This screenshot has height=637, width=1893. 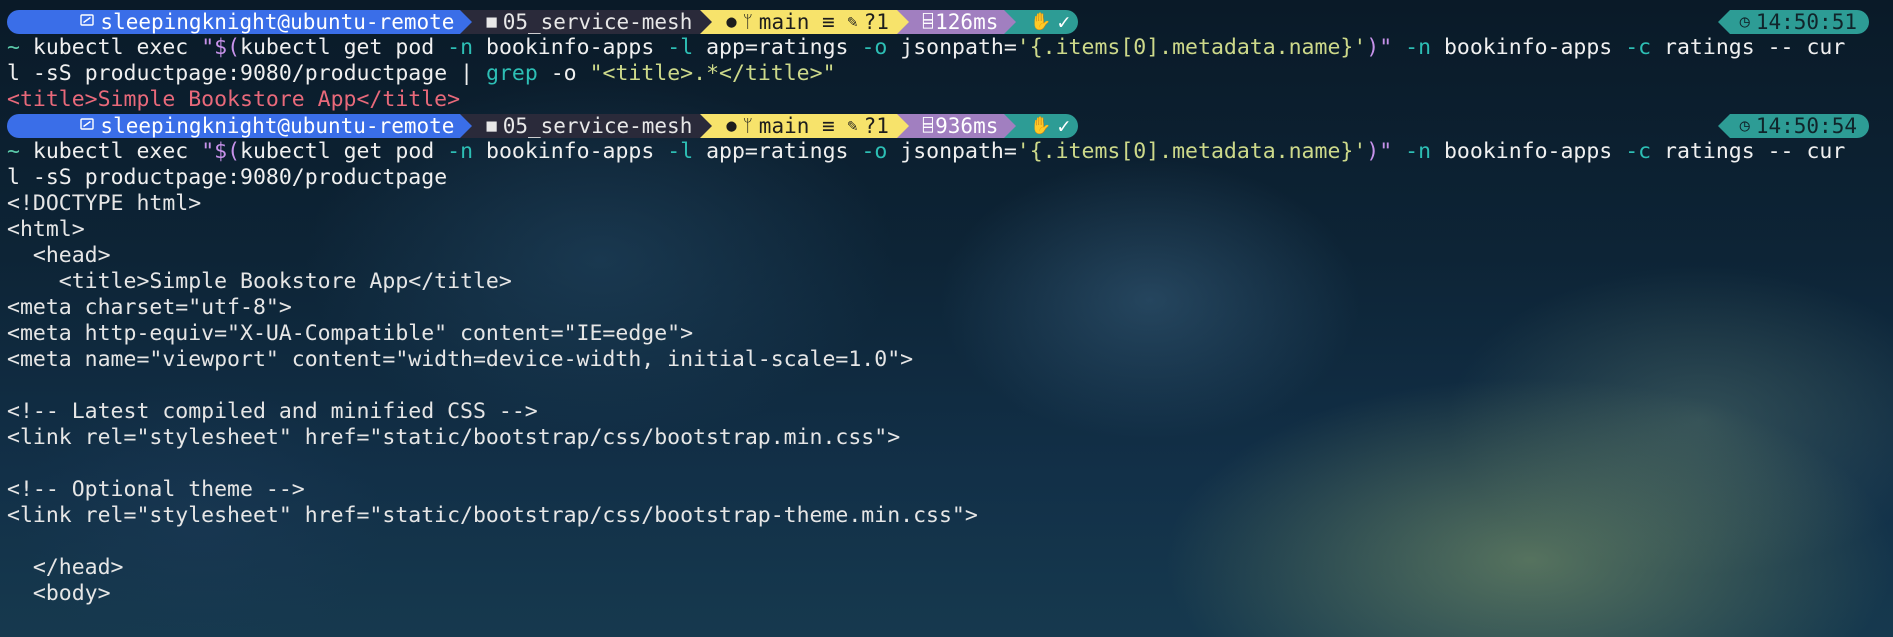 I want to click on prompt-clock-2: ◷ 14:50:54, so click(x=1793, y=126).